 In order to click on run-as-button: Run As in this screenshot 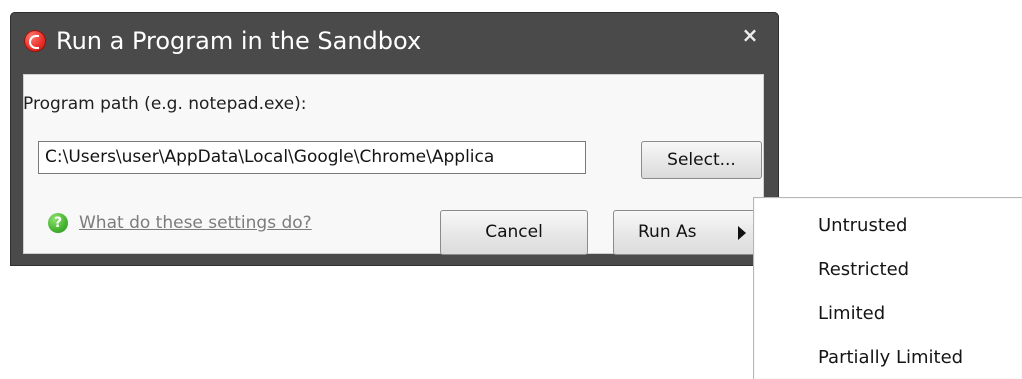, I will do `click(688, 232)`.